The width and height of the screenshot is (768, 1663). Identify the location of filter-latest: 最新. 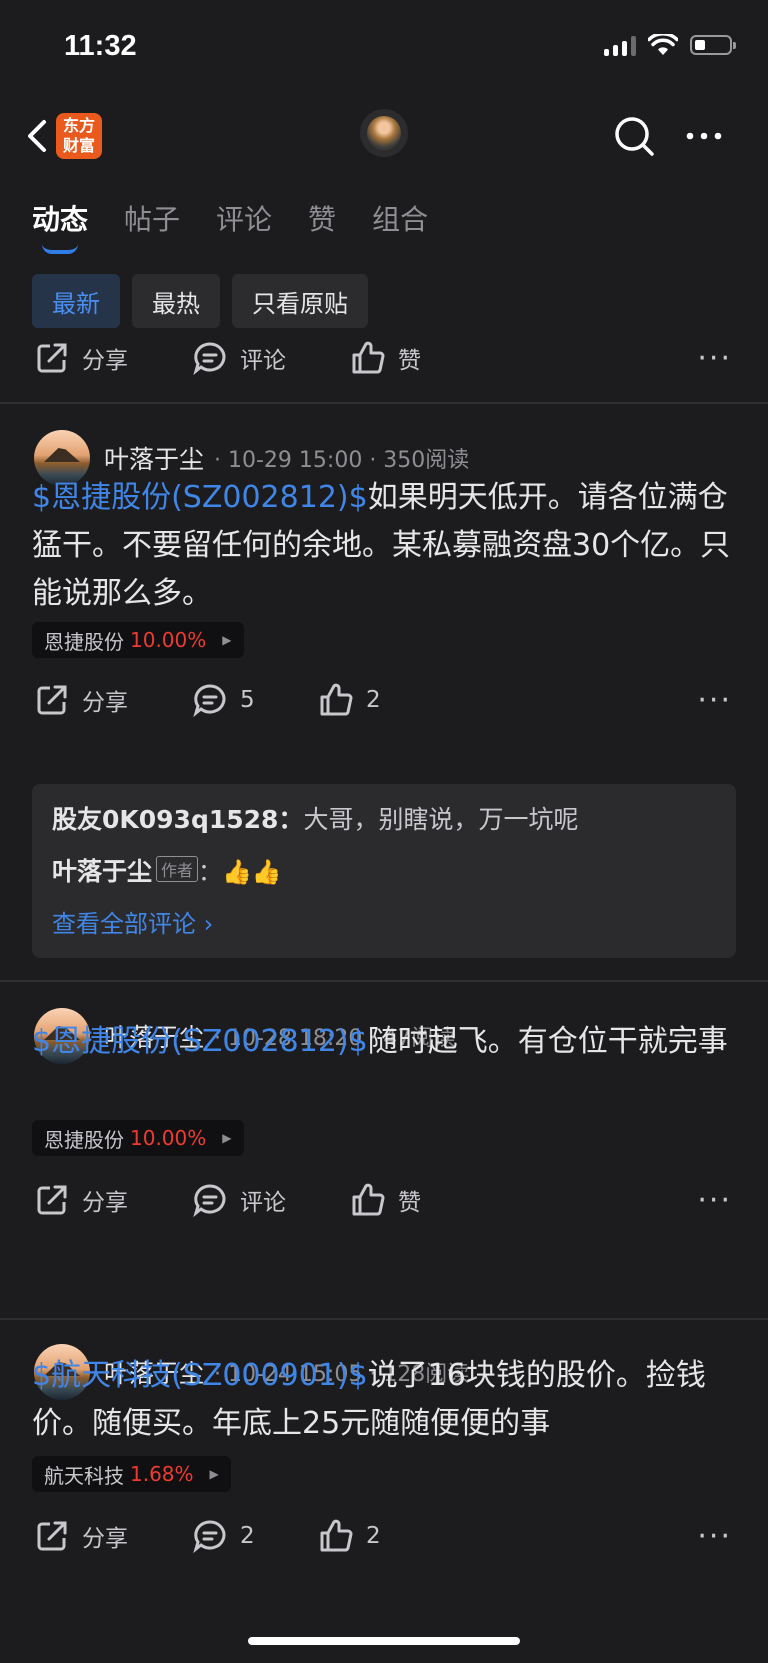
(76, 301).